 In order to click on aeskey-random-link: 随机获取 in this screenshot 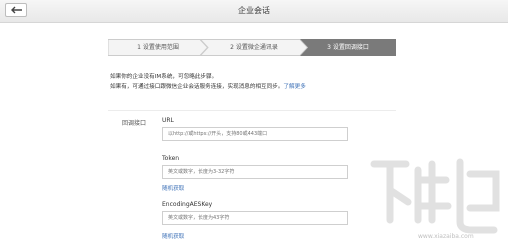, I will do `click(173, 236)`.